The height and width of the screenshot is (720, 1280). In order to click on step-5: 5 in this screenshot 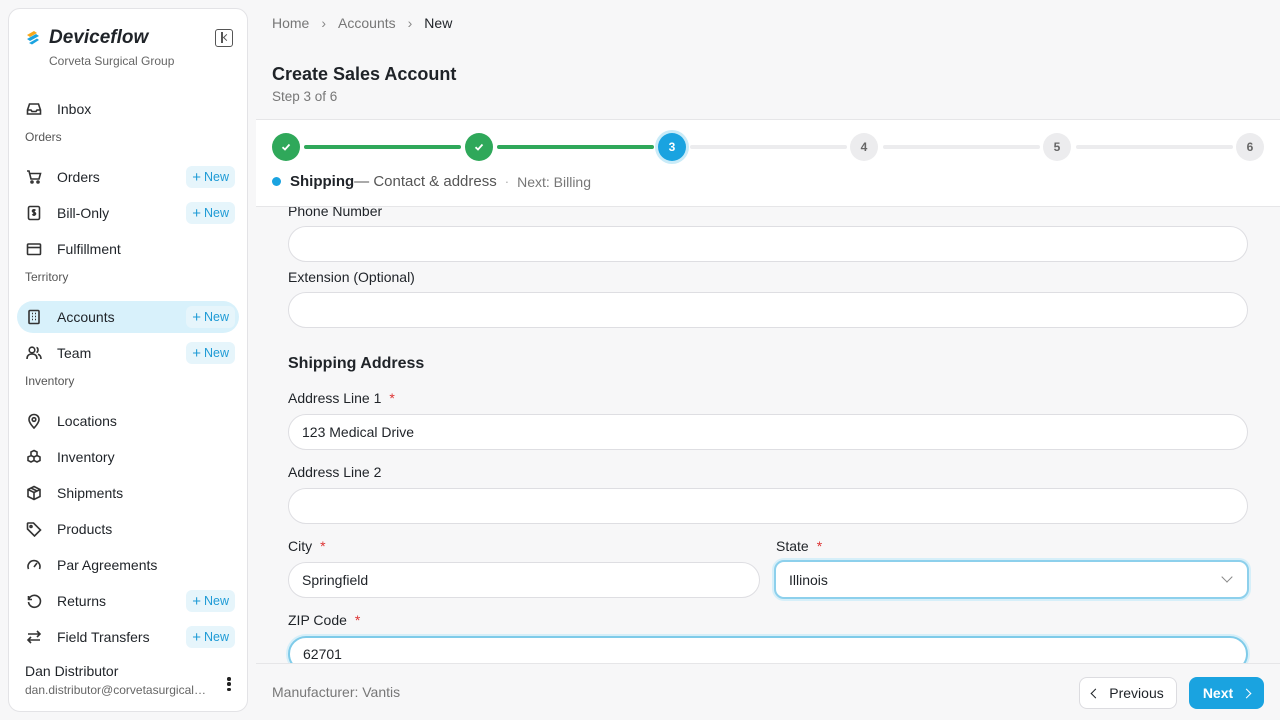, I will do `click(1057, 147)`.